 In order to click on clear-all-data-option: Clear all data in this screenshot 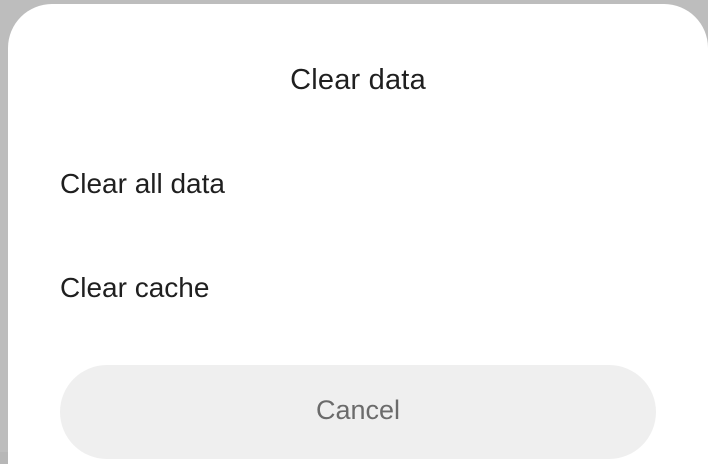, I will do `click(142, 184)`.